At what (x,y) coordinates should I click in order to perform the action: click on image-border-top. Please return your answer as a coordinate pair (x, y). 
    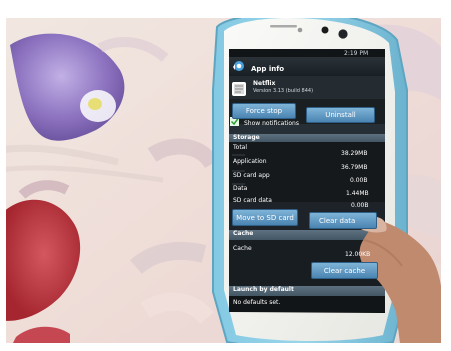
    Looking at the image, I should click on (225, 9).